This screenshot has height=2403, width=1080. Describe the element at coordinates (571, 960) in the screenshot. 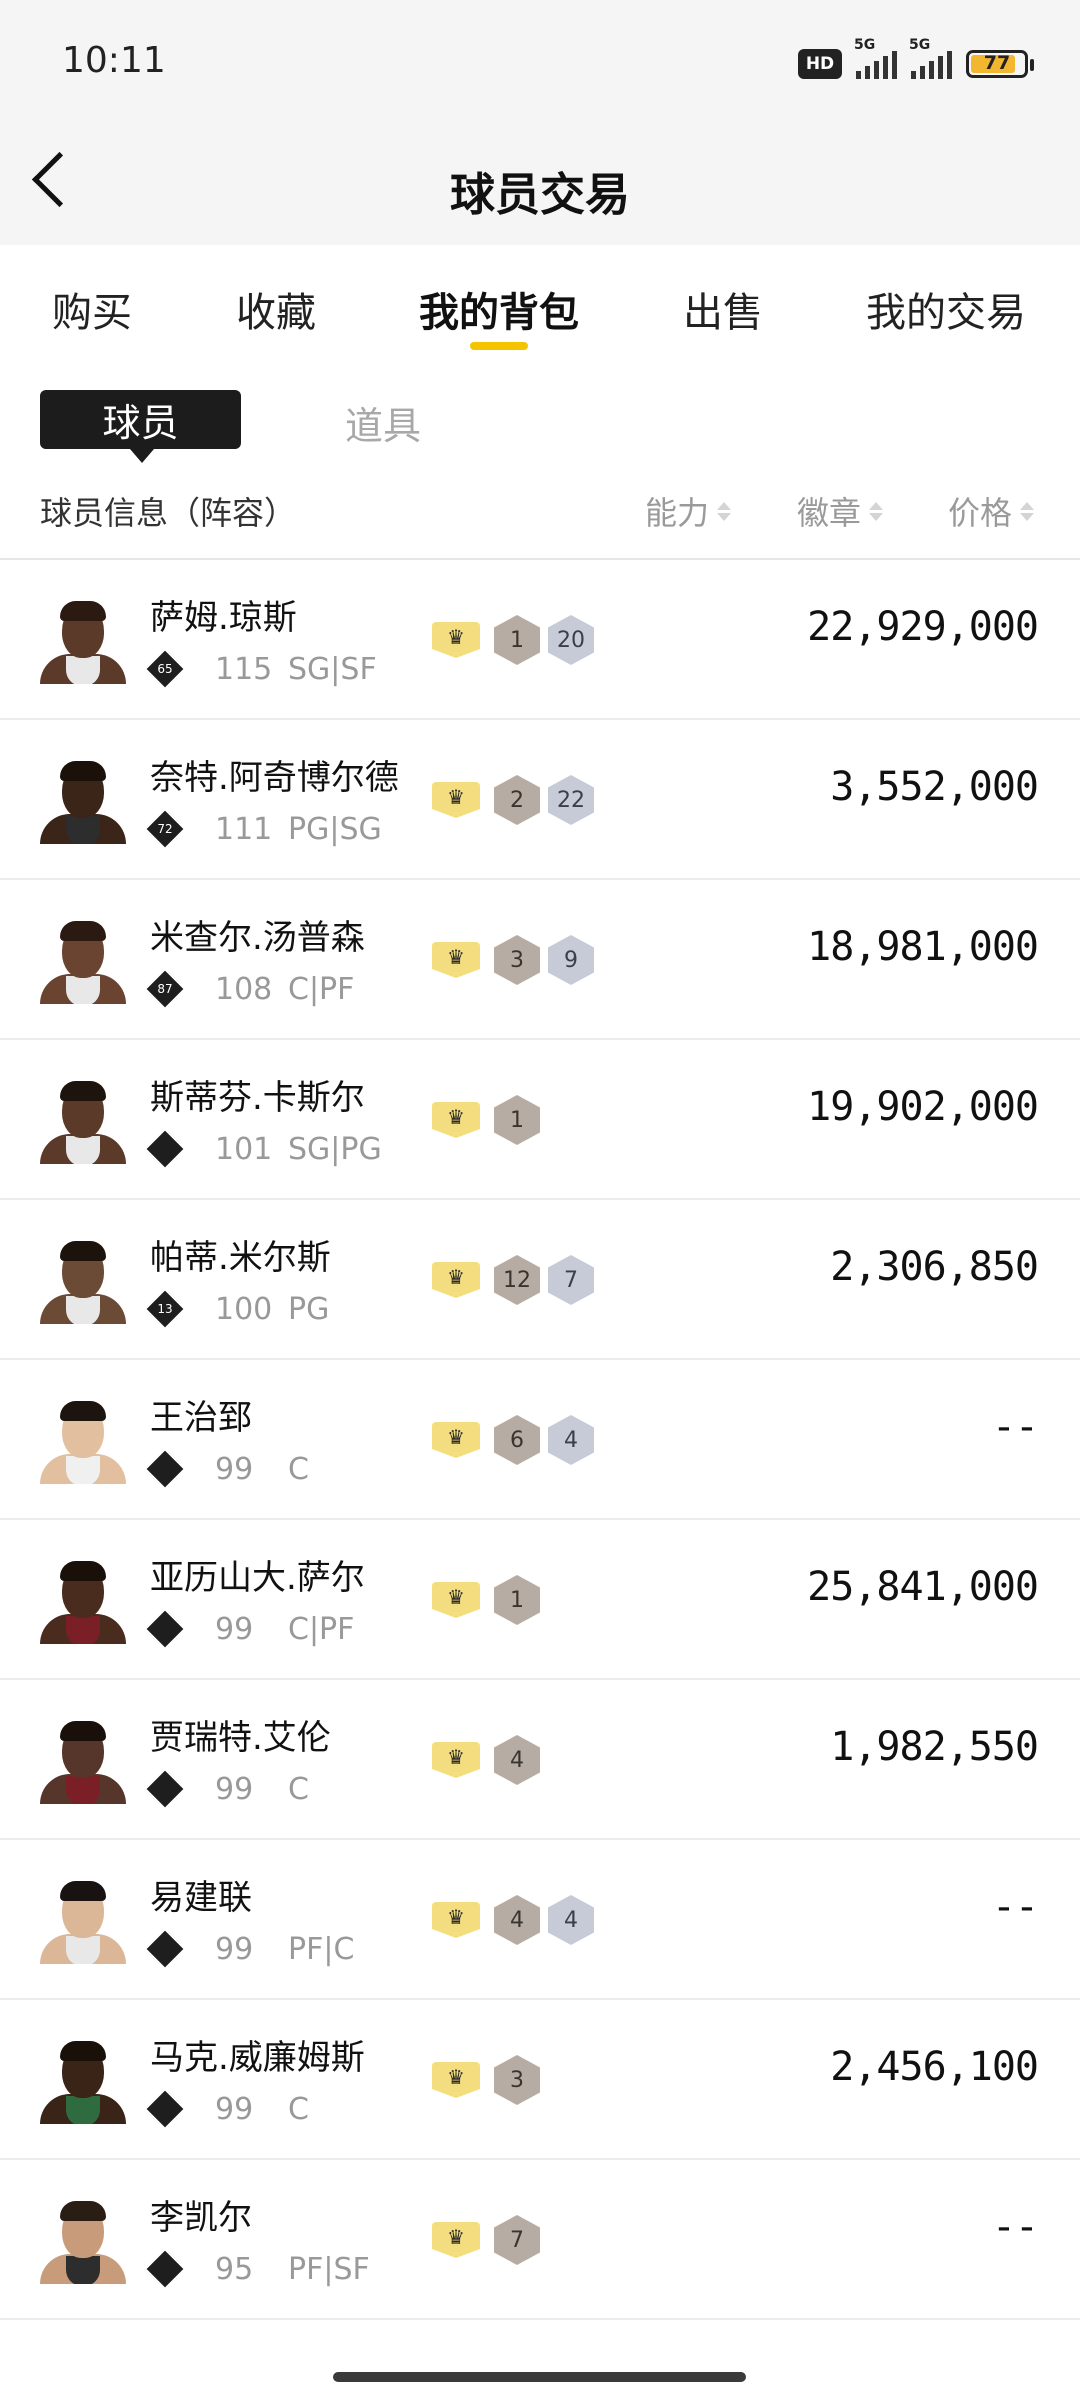

I see `badge-count-secondary: 9` at that location.